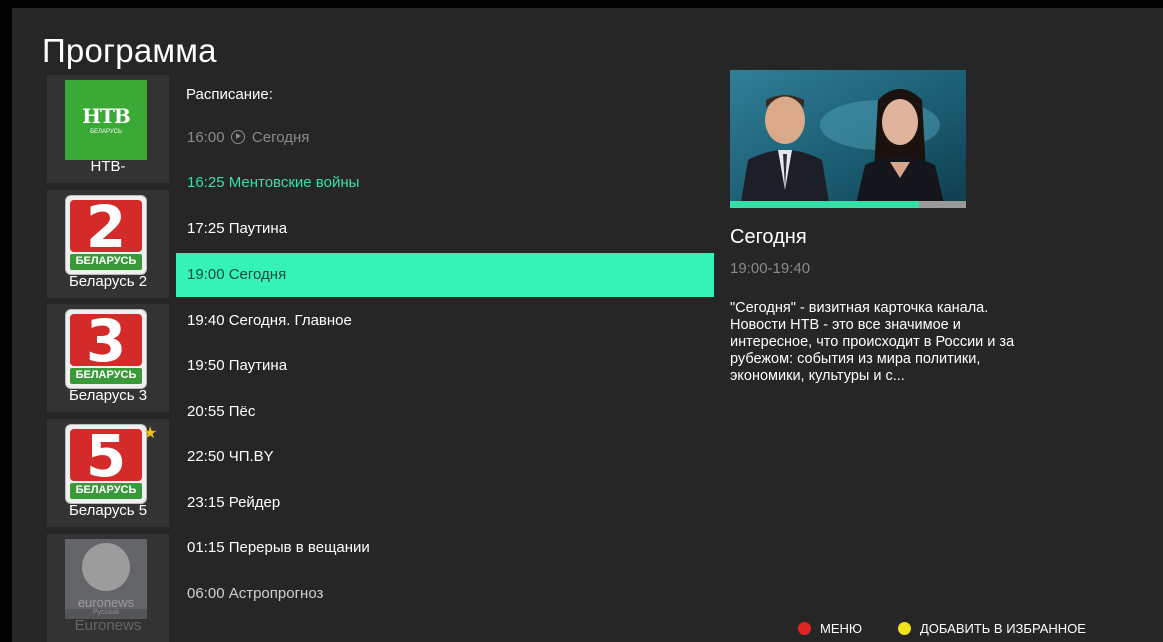 The width and height of the screenshot is (1163, 642). Describe the element at coordinates (206, 593) in the screenshot. I see `schedule-time: 06:00` at that location.